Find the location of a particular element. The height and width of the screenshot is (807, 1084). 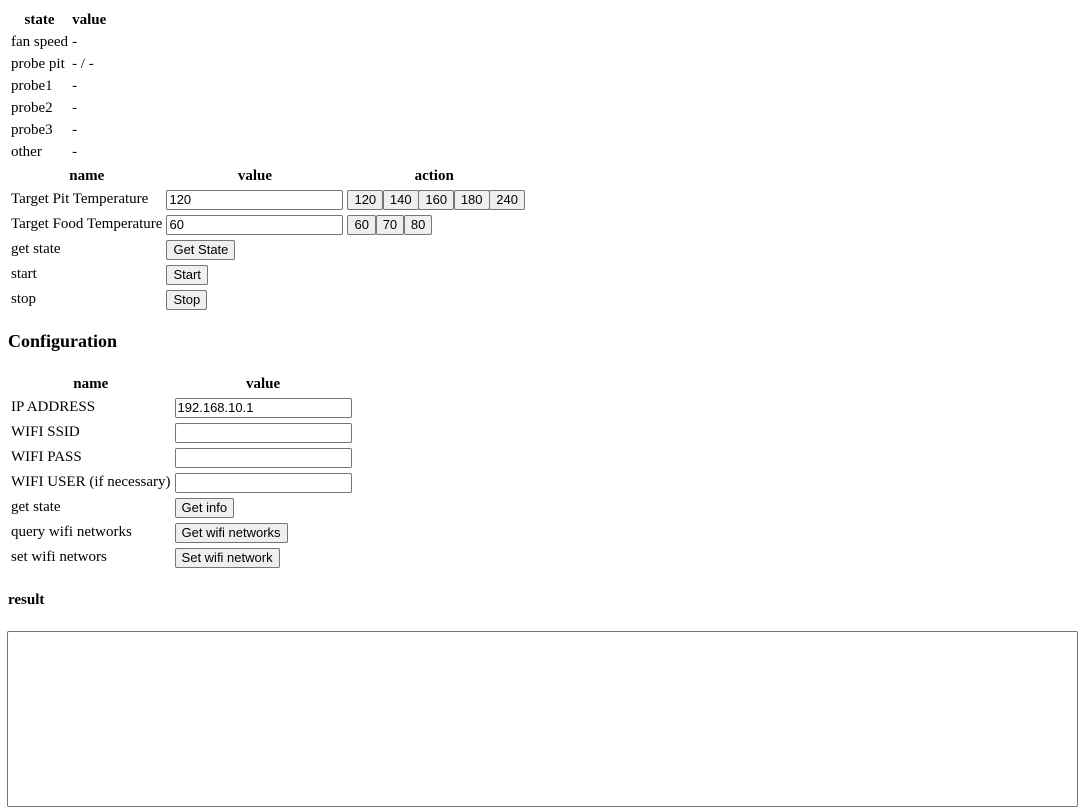

stop-row: stop Stop is located at coordinates (266, 299).